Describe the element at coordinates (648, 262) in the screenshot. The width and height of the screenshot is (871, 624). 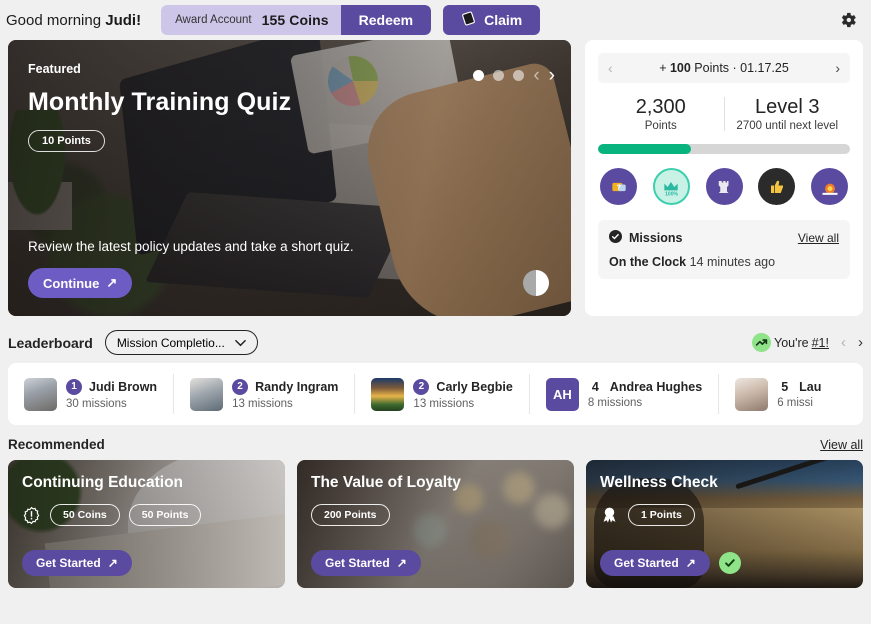
I see `mission-name: On the Clock` at that location.